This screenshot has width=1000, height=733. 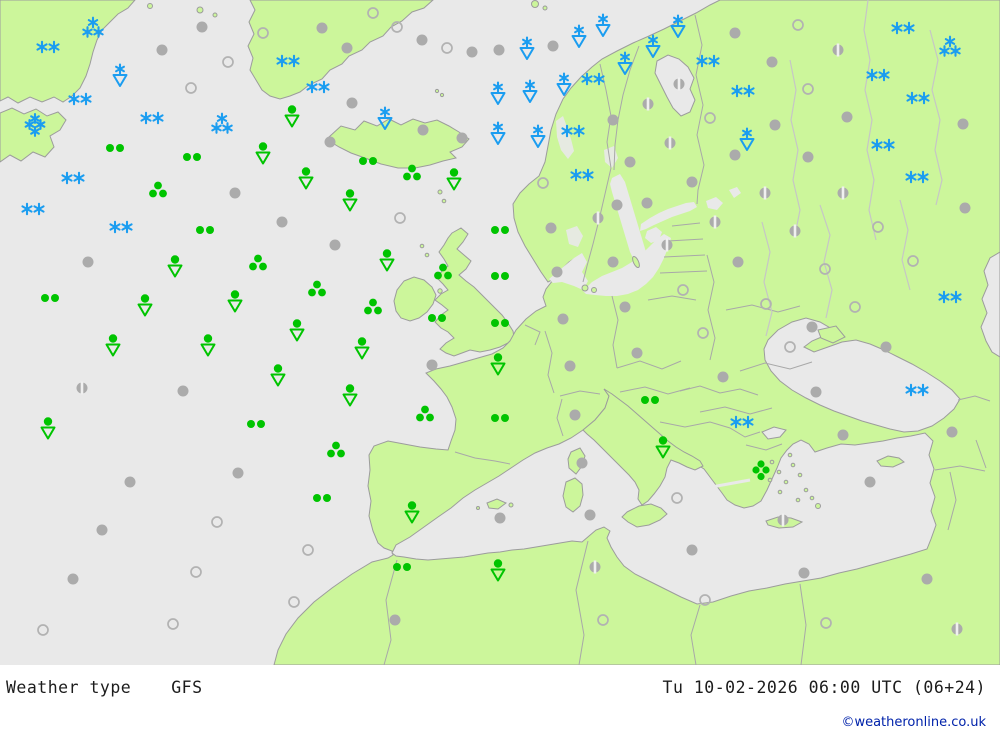 What do you see at coordinates (69, 687) in the screenshot?
I see `product-label: Weather type` at bounding box center [69, 687].